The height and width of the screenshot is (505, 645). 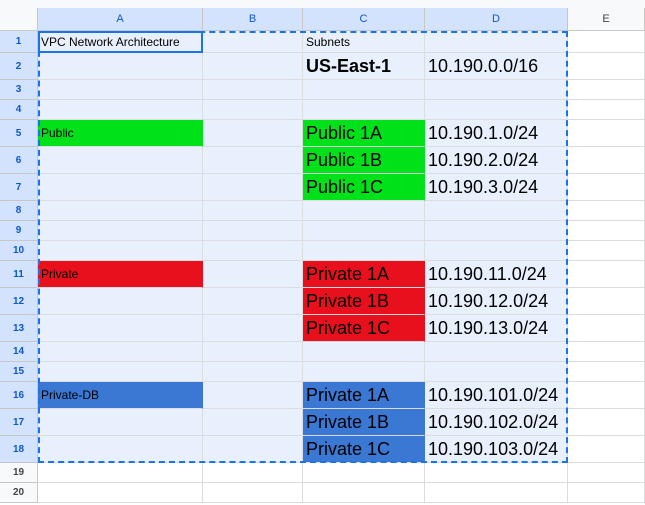 What do you see at coordinates (253, 301) in the screenshot?
I see `cell-b12` at bounding box center [253, 301].